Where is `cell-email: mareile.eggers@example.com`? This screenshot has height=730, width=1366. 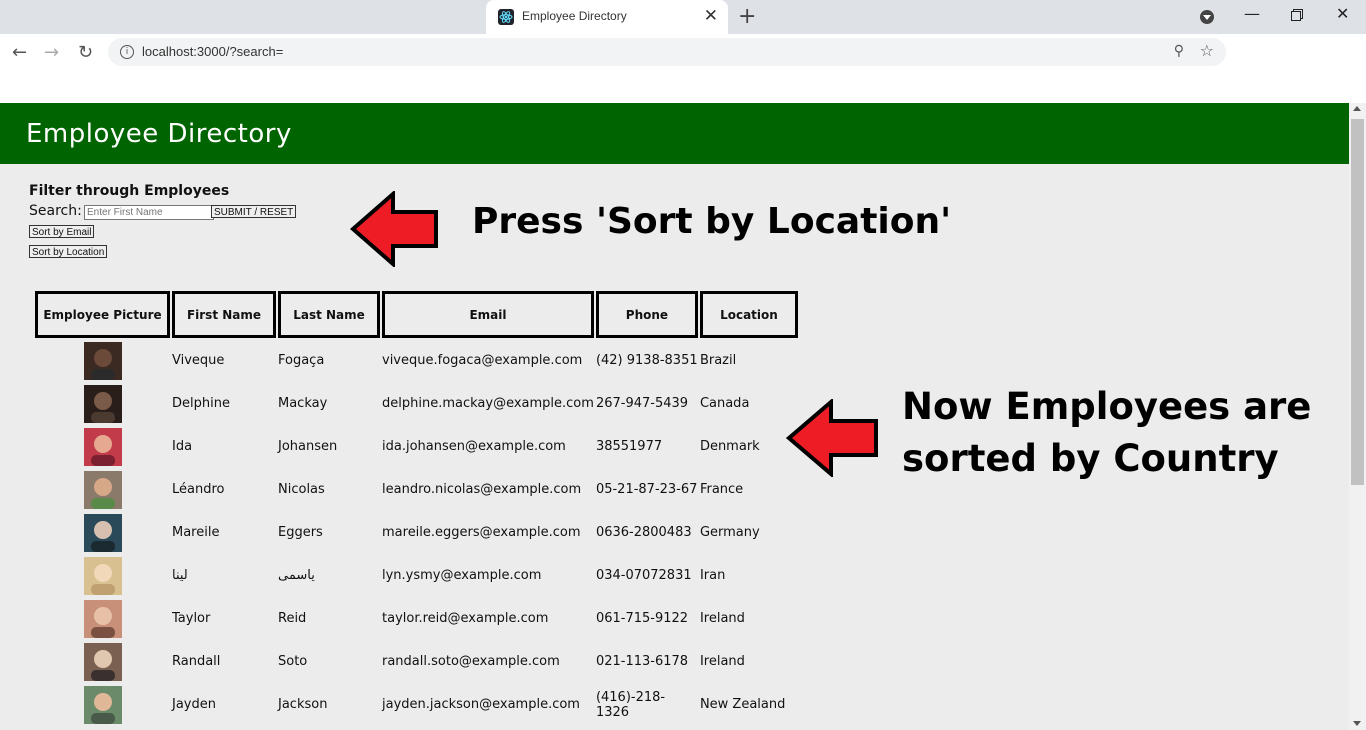
cell-email: mareile.eggers@example.com is located at coordinates (481, 532).